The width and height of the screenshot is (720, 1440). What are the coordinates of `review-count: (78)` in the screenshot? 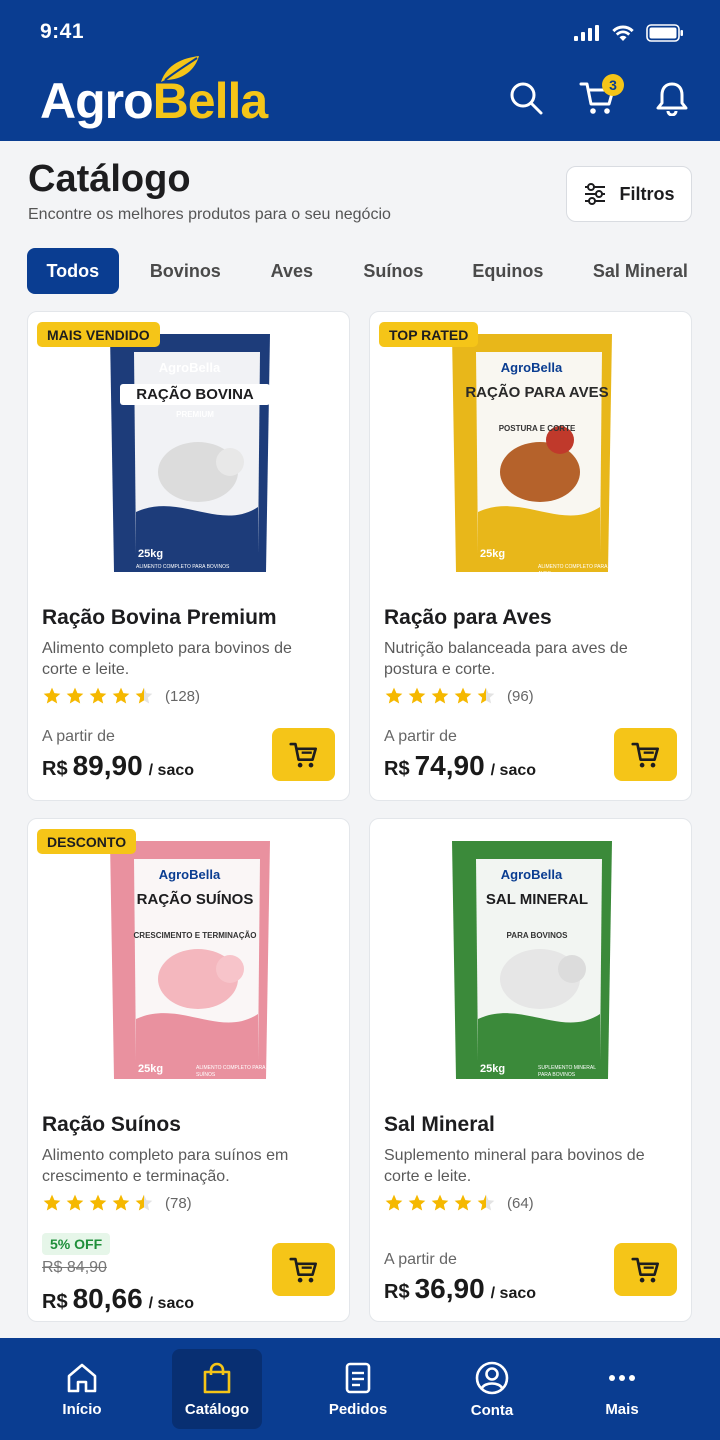 It's located at (178, 1203).